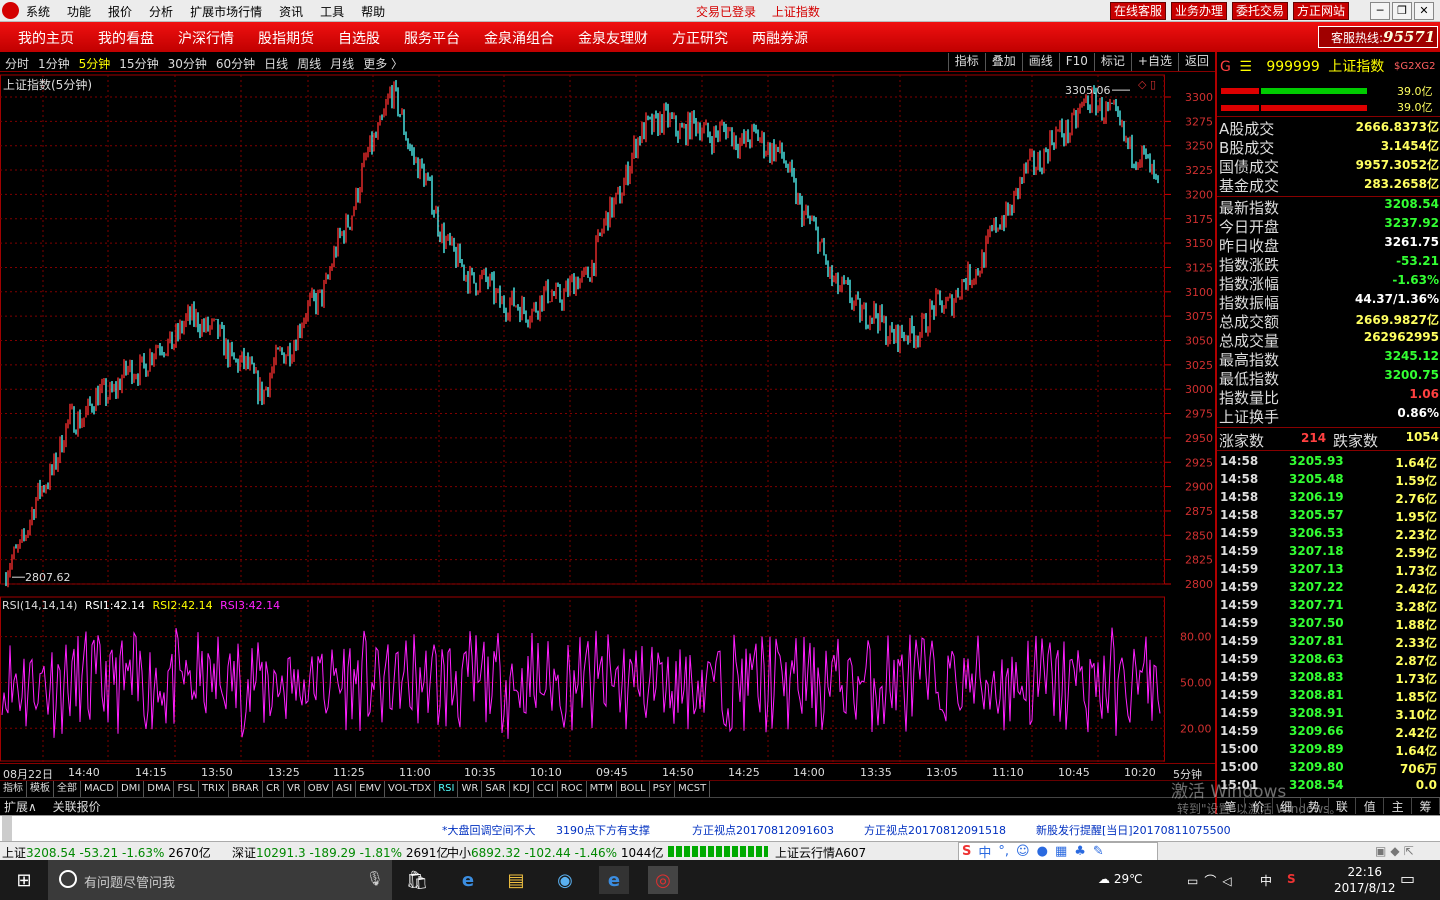  What do you see at coordinates (332, 11) in the screenshot?
I see `menu-tools: 工具` at bounding box center [332, 11].